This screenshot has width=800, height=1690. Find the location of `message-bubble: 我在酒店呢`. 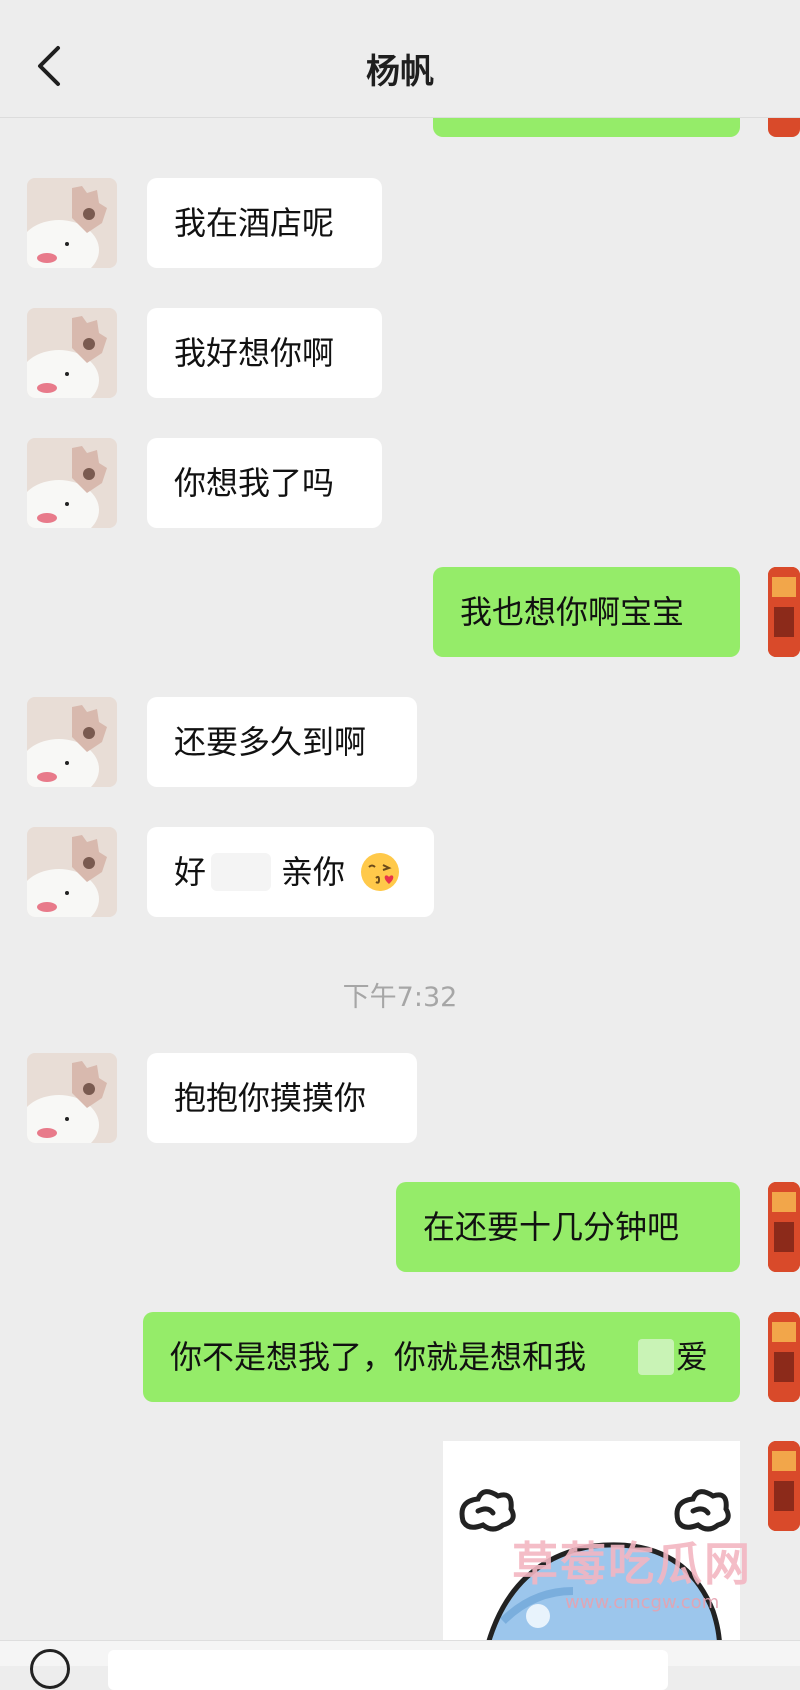

message-bubble: 我在酒店呢 is located at coordinates (264, 223).